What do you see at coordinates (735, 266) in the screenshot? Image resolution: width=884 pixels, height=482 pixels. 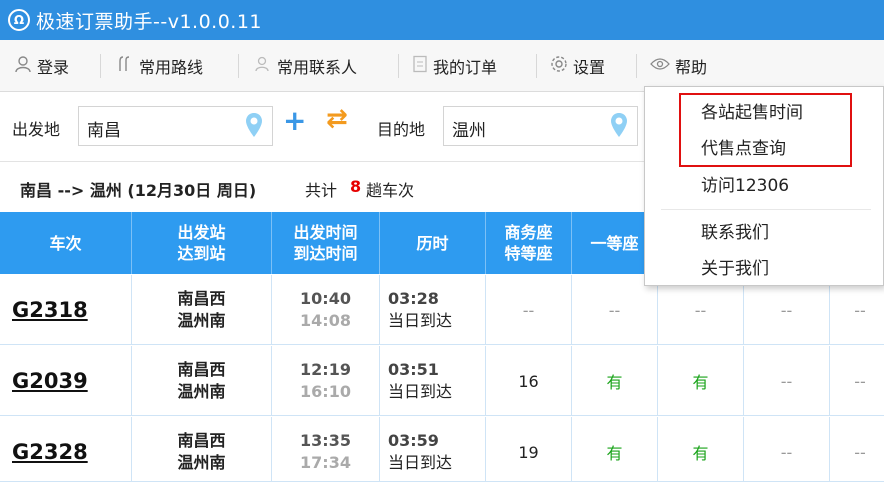 I see `menu-item-about-us: 关于我们` at bounding box center [735, 266].